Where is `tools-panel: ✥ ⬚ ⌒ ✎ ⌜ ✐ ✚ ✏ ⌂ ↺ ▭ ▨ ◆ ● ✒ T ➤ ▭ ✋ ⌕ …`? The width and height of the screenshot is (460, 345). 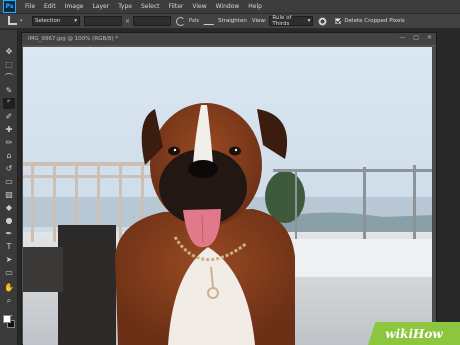
tools-panel: ✥ ⬚ ⌒ ✎ ⌜ ✐ ✚ ✏ ⌂ ↺ ▭ ▨ ◆ ● ✒ T ➤ ▭ ✋ ⌕ … is located at coordinates (9, 187).